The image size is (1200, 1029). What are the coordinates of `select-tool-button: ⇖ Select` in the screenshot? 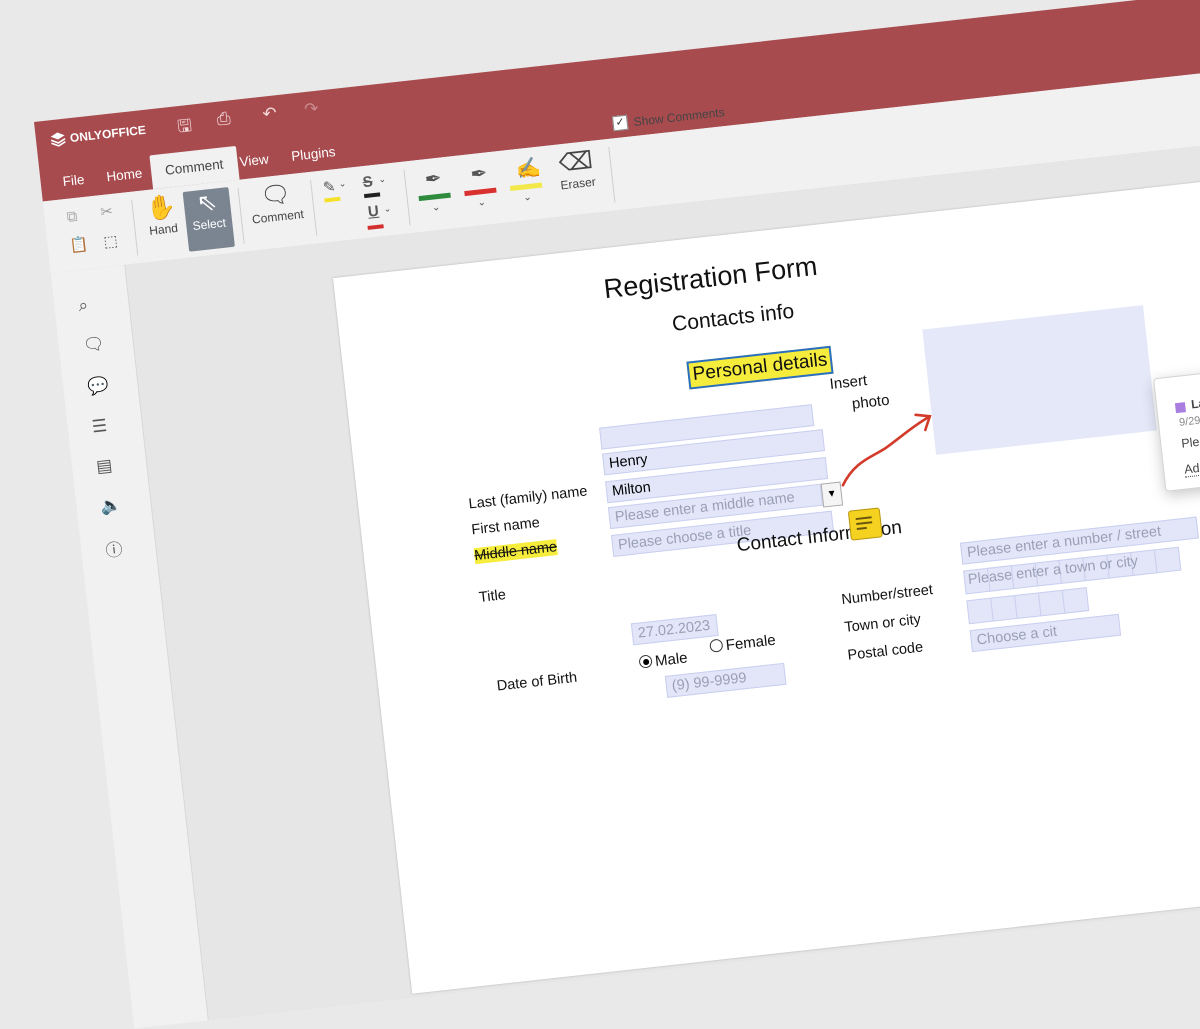 It's located at (208, 219).